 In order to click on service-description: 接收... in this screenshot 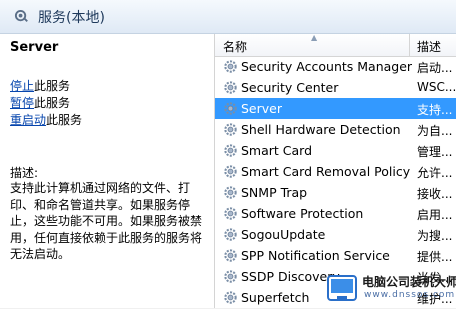, I will do `click(435, 194)`.